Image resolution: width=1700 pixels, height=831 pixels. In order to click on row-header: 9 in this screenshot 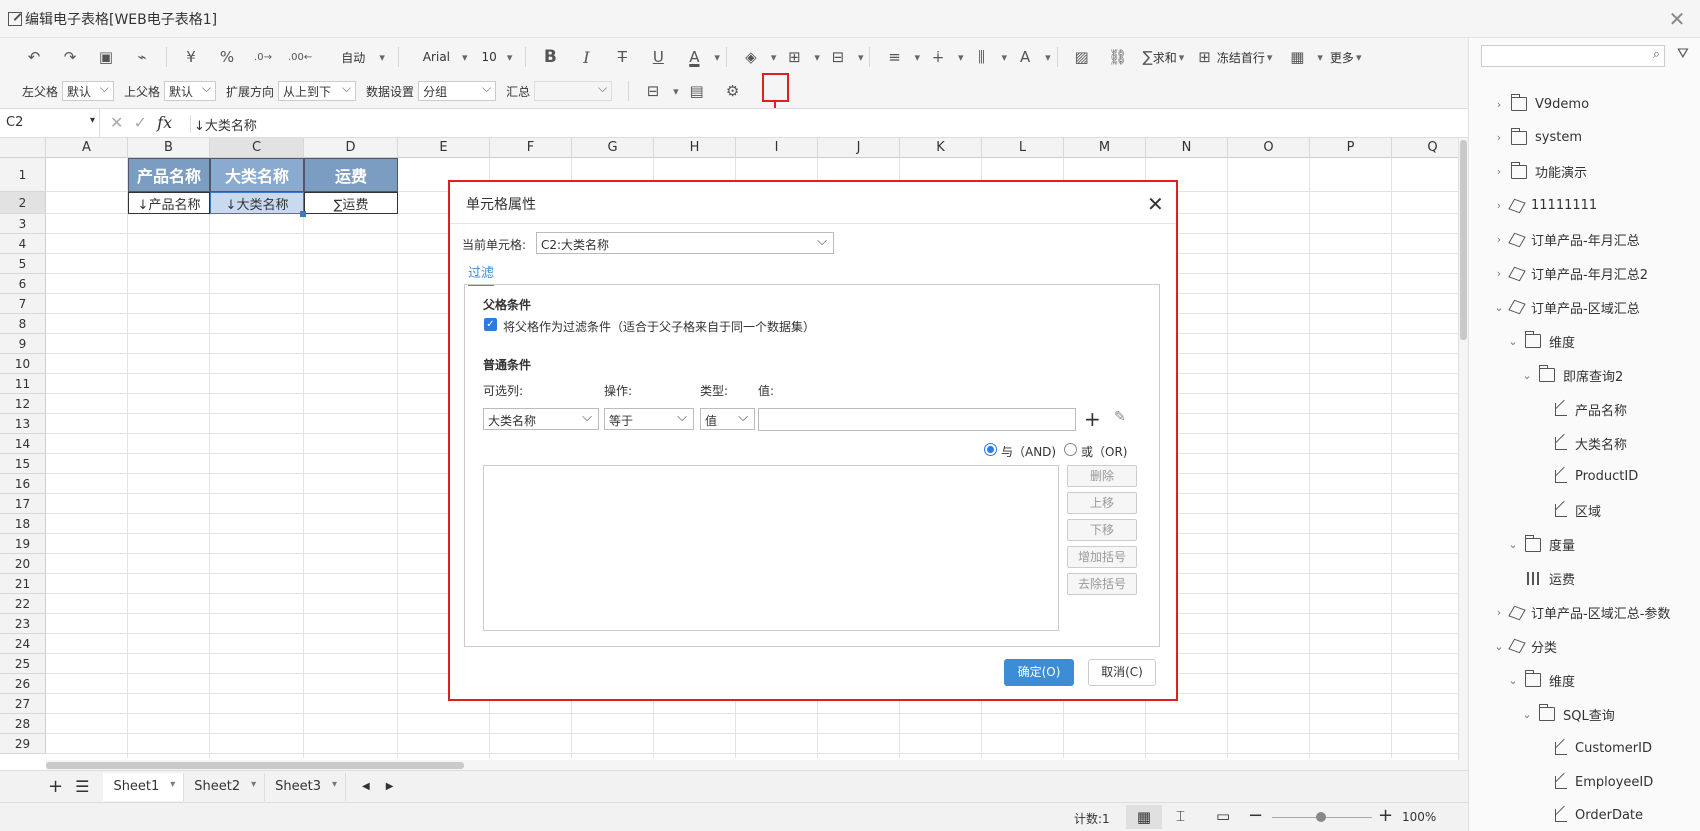, I will do `click(23, 344)`.